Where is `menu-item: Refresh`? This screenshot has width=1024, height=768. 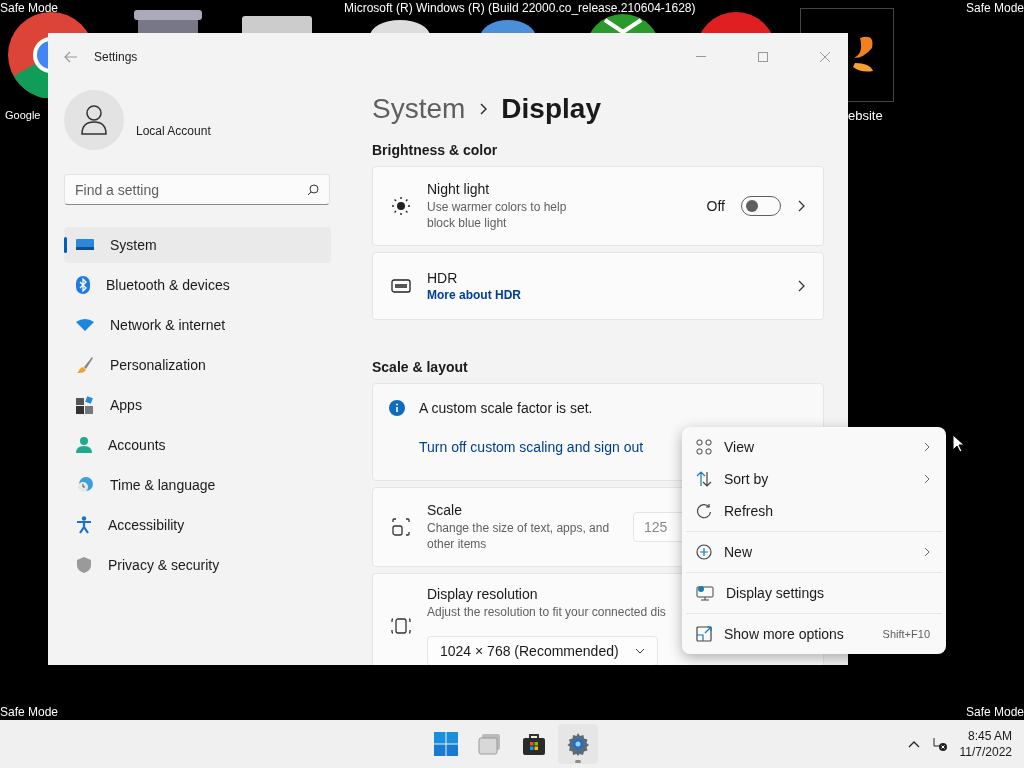 menu-item: Refresh is located at coordinates (814, 511).